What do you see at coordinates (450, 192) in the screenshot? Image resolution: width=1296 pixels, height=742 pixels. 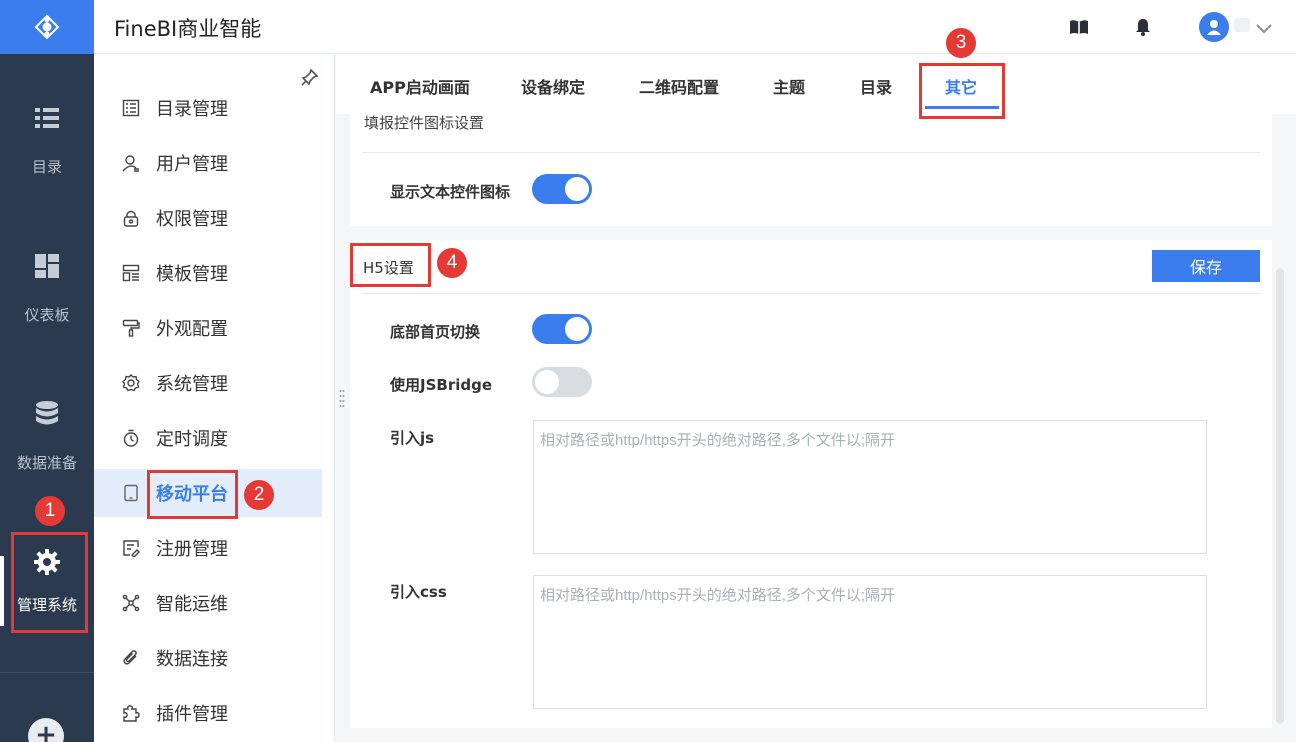 I see `show-text-icon-label: 显示文本控件图标` at bounding box center [450, 192].